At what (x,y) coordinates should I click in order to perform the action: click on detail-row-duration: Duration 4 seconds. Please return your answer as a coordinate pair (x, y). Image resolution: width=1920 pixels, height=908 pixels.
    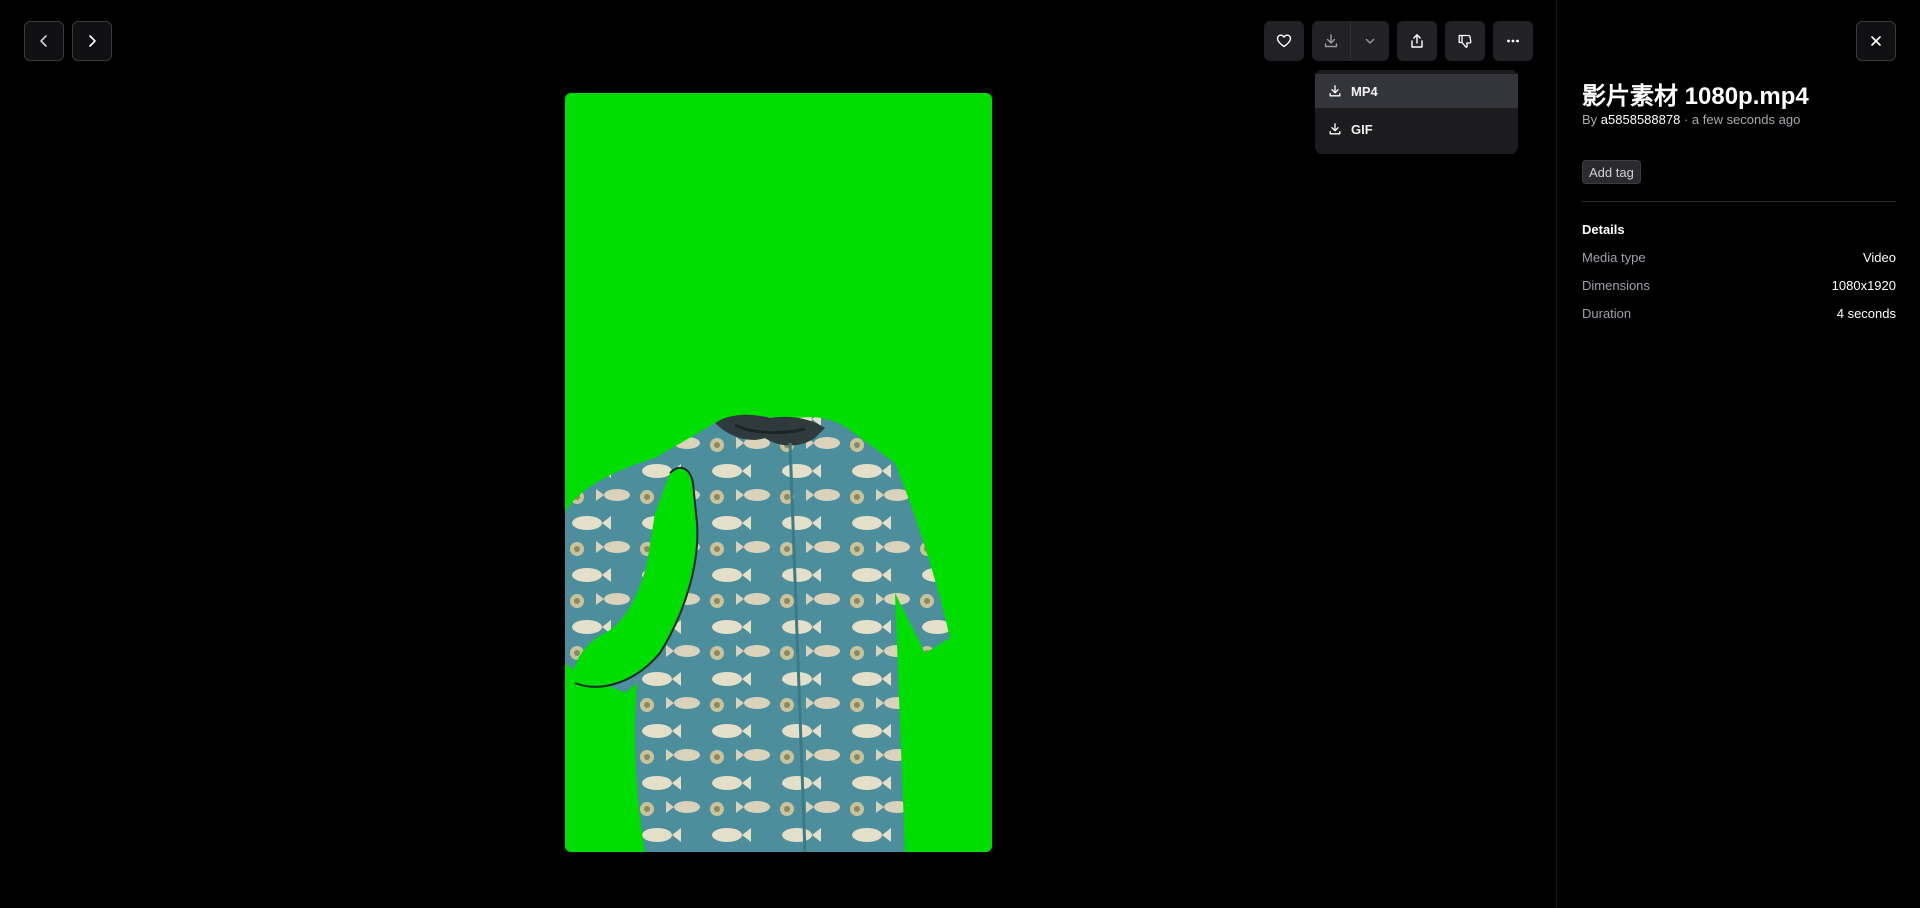
    Looking at the image, I should click on (1739, 313).